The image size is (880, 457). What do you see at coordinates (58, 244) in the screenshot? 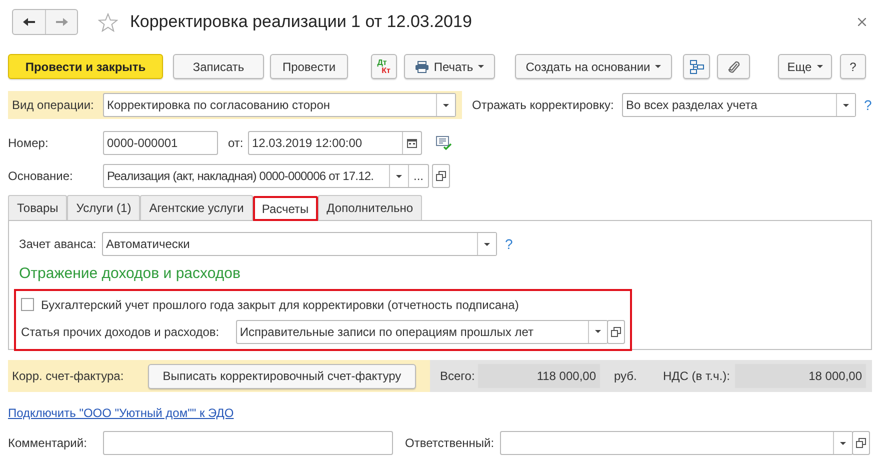
I see `field-label: Зачет аванса:` at bounding box center [58, 244].